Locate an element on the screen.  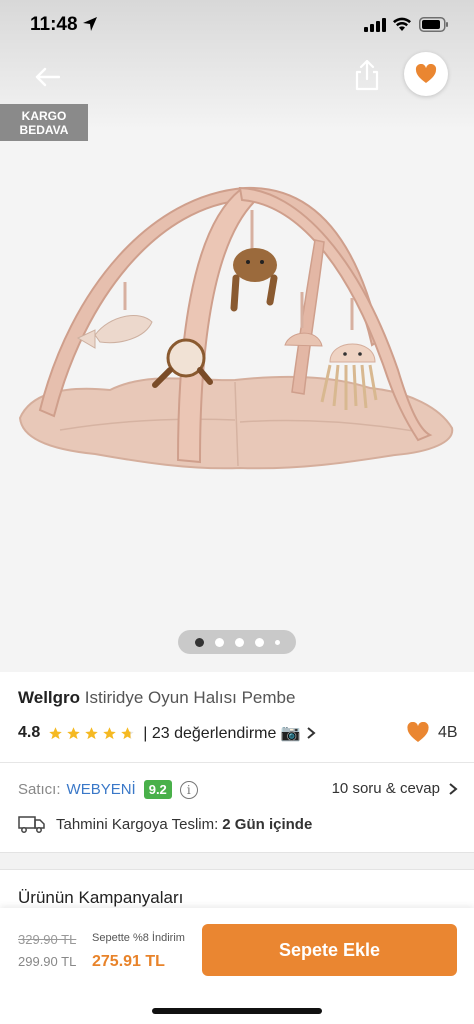
favorite-button is located at coordinates (426, 74).